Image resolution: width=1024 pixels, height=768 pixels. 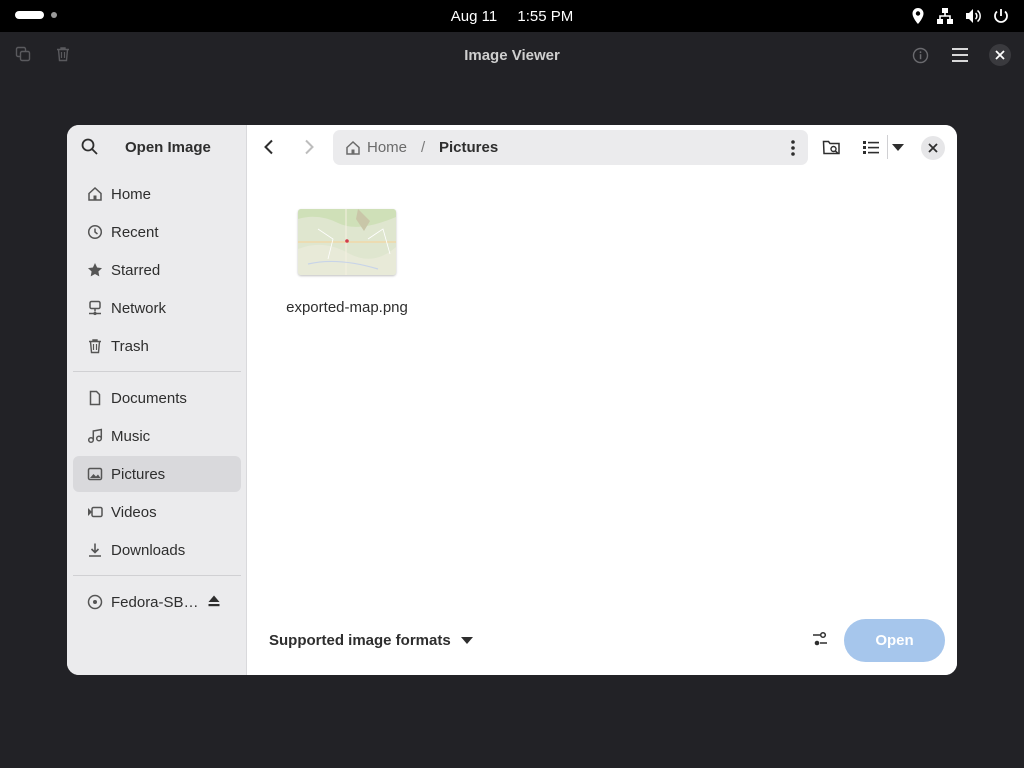 I want to click on video-icon, so click(x=95, y=512).